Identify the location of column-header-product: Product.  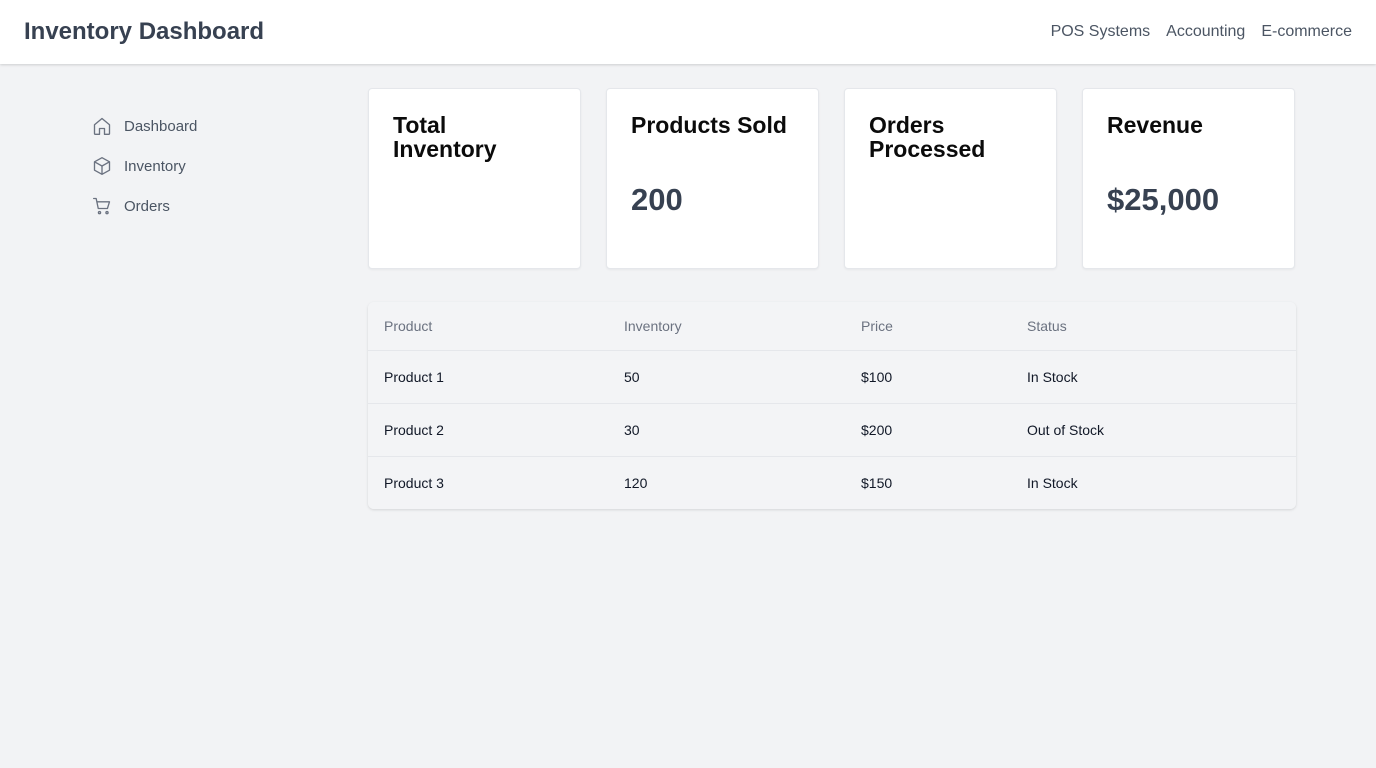
(488, 326).